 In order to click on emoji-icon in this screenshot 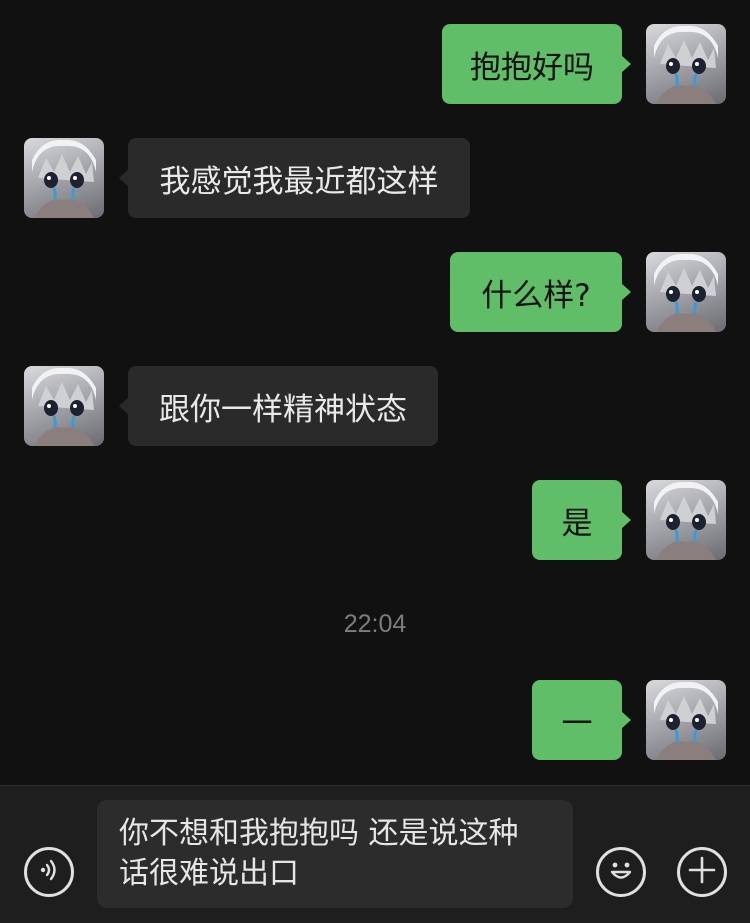, I will do `click(621, 872)`.